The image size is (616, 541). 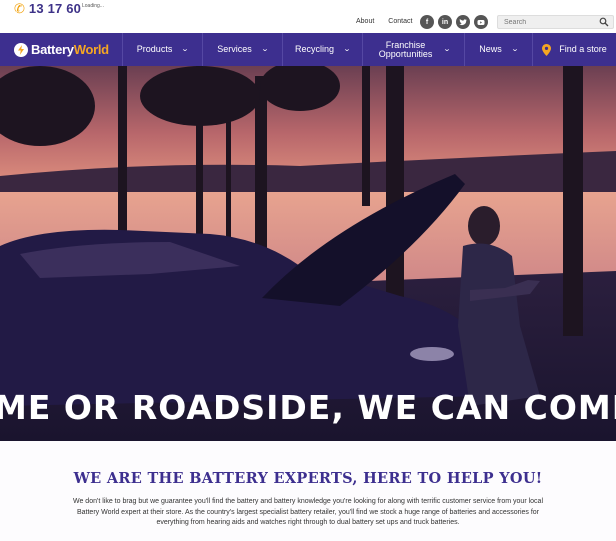 What do you see at coordinates (547, 49) in the screenshot?
I see `map-pin-icon` at bounding box center [547, 49].